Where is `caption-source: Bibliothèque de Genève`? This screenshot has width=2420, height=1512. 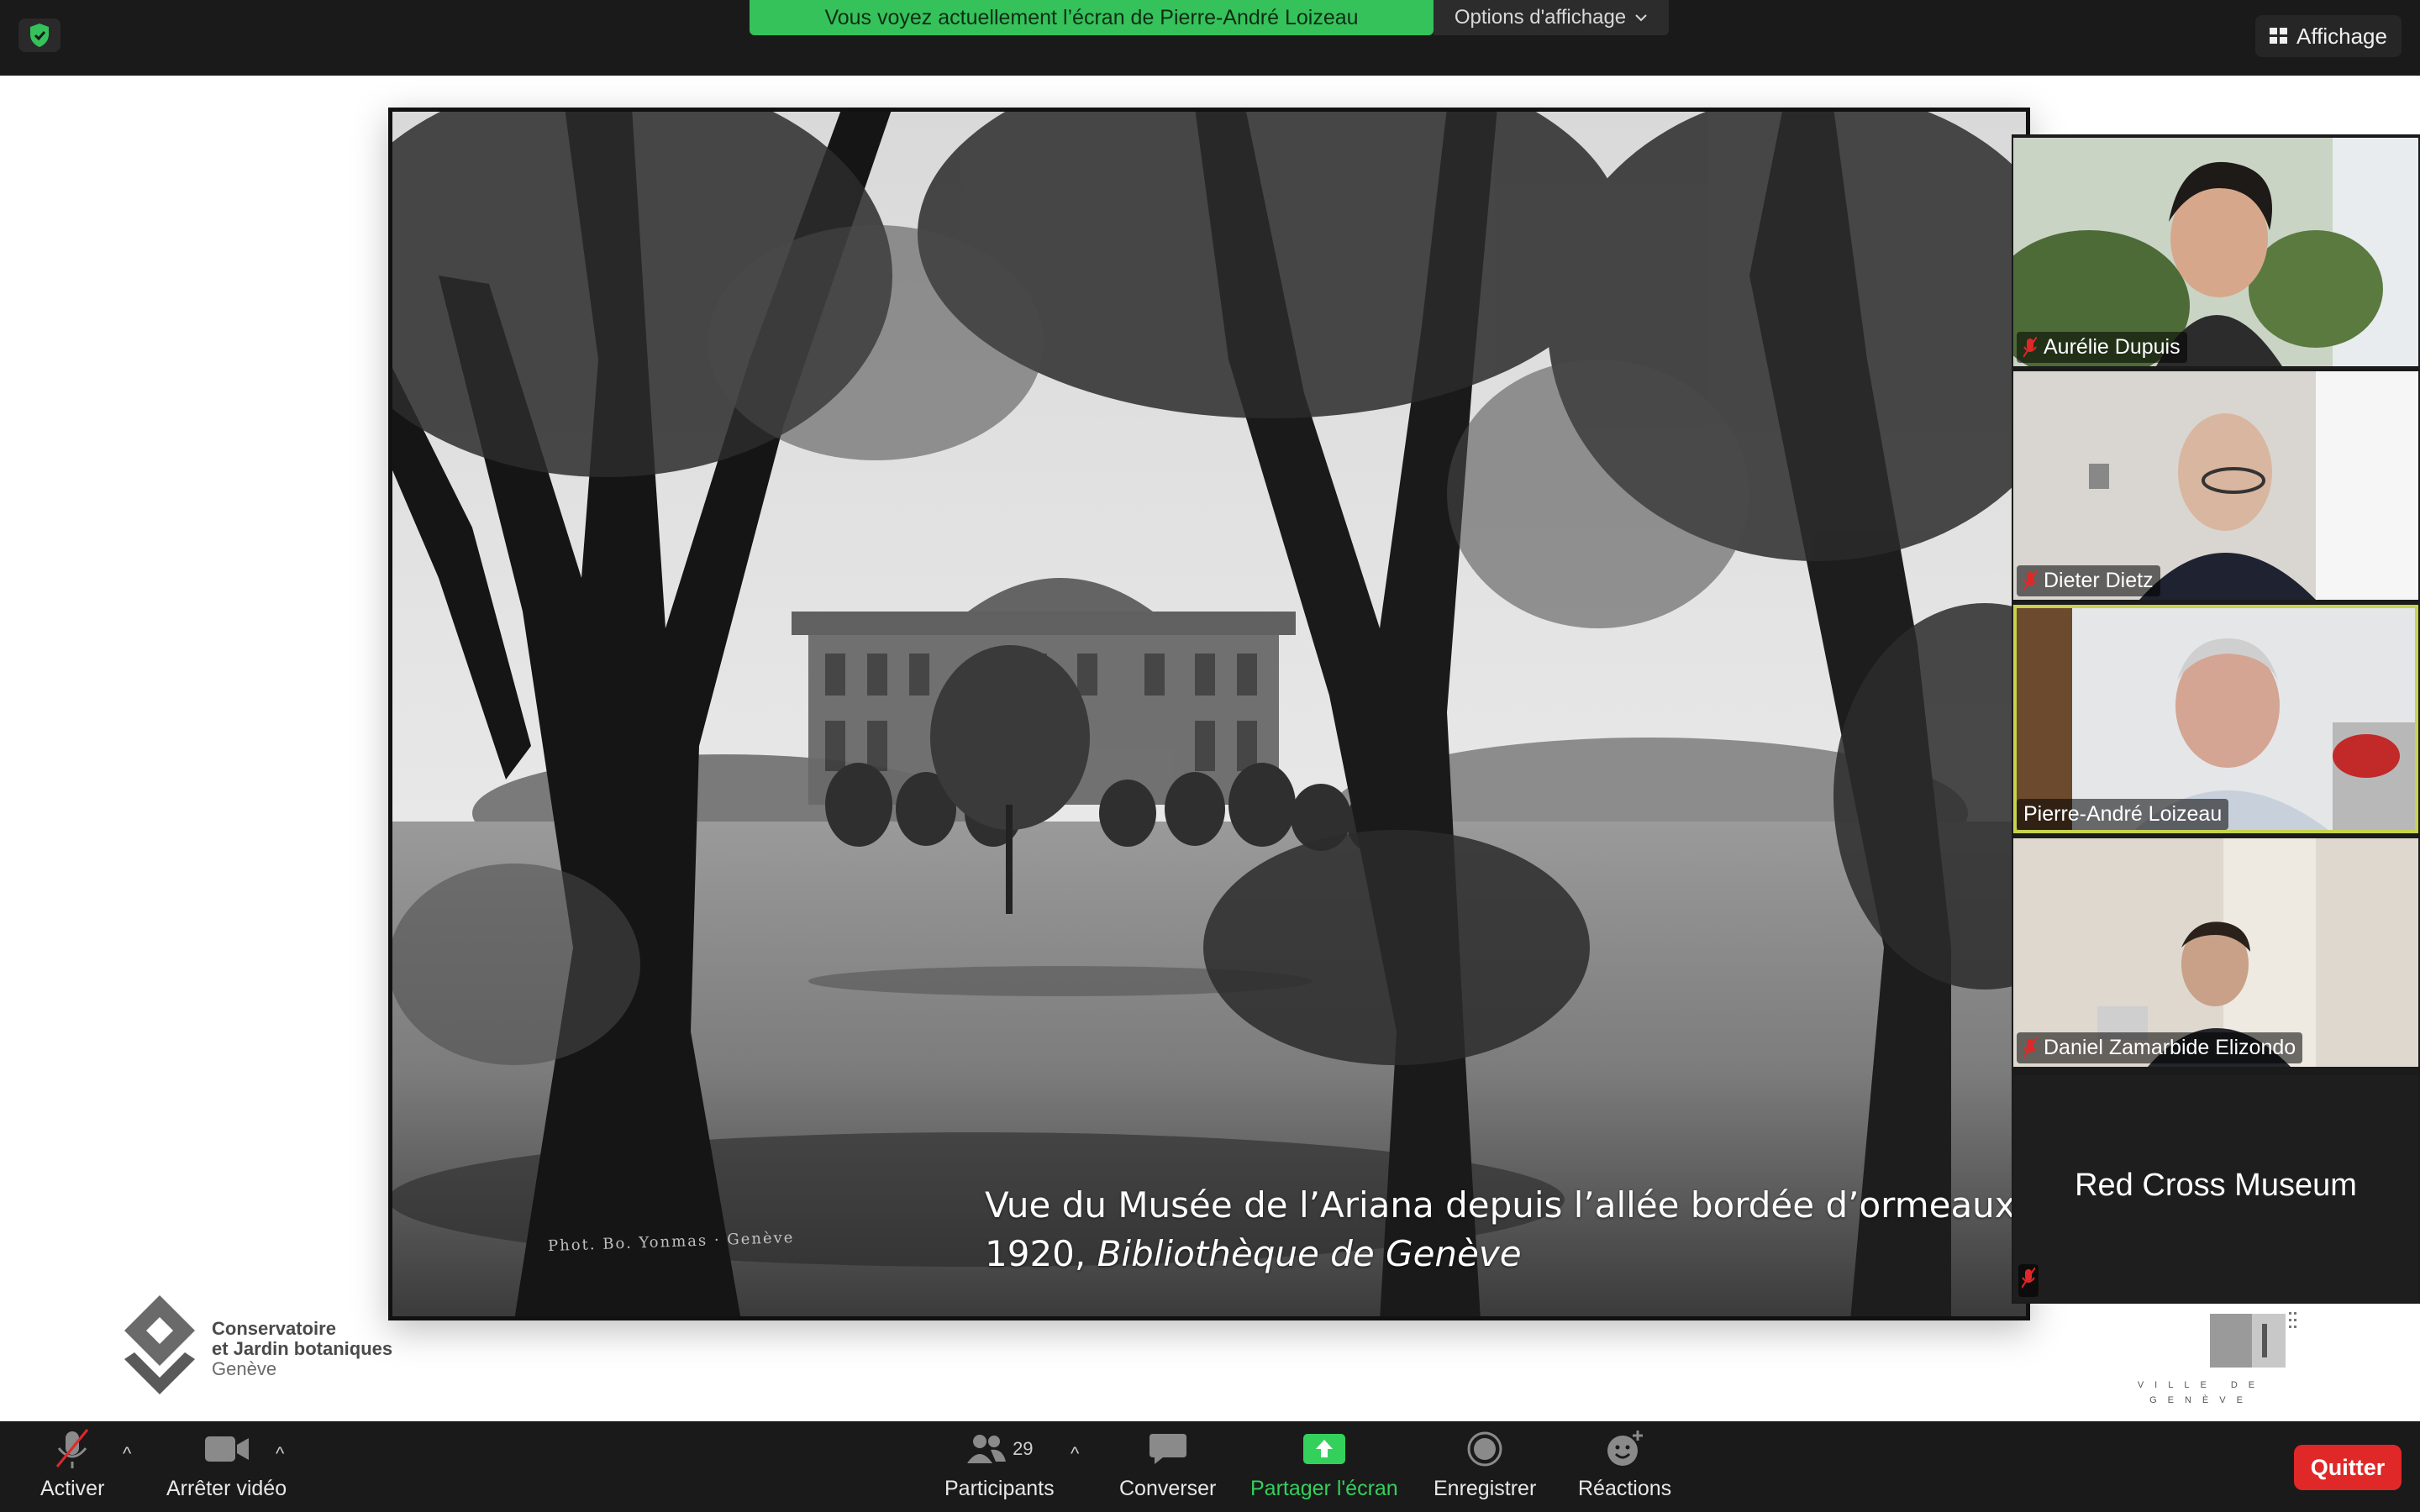 caption-source: Bibliothèque de Genève is located at coordinates (1309, 1253).